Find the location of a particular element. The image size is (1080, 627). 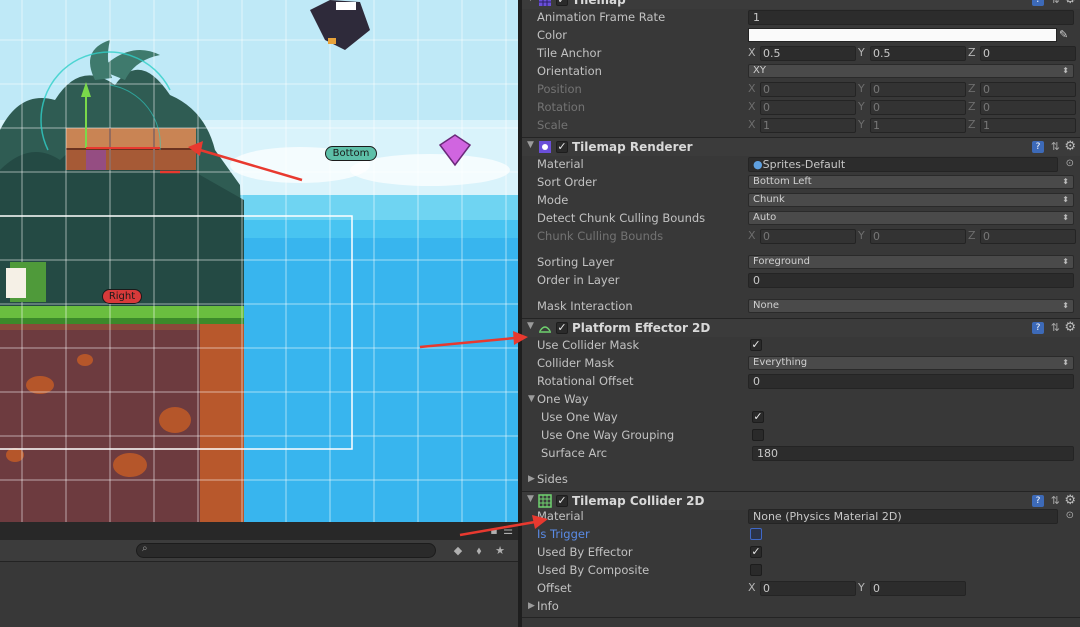

filter-by-label-icon: ⬧ is located at coordinates (479, 551).